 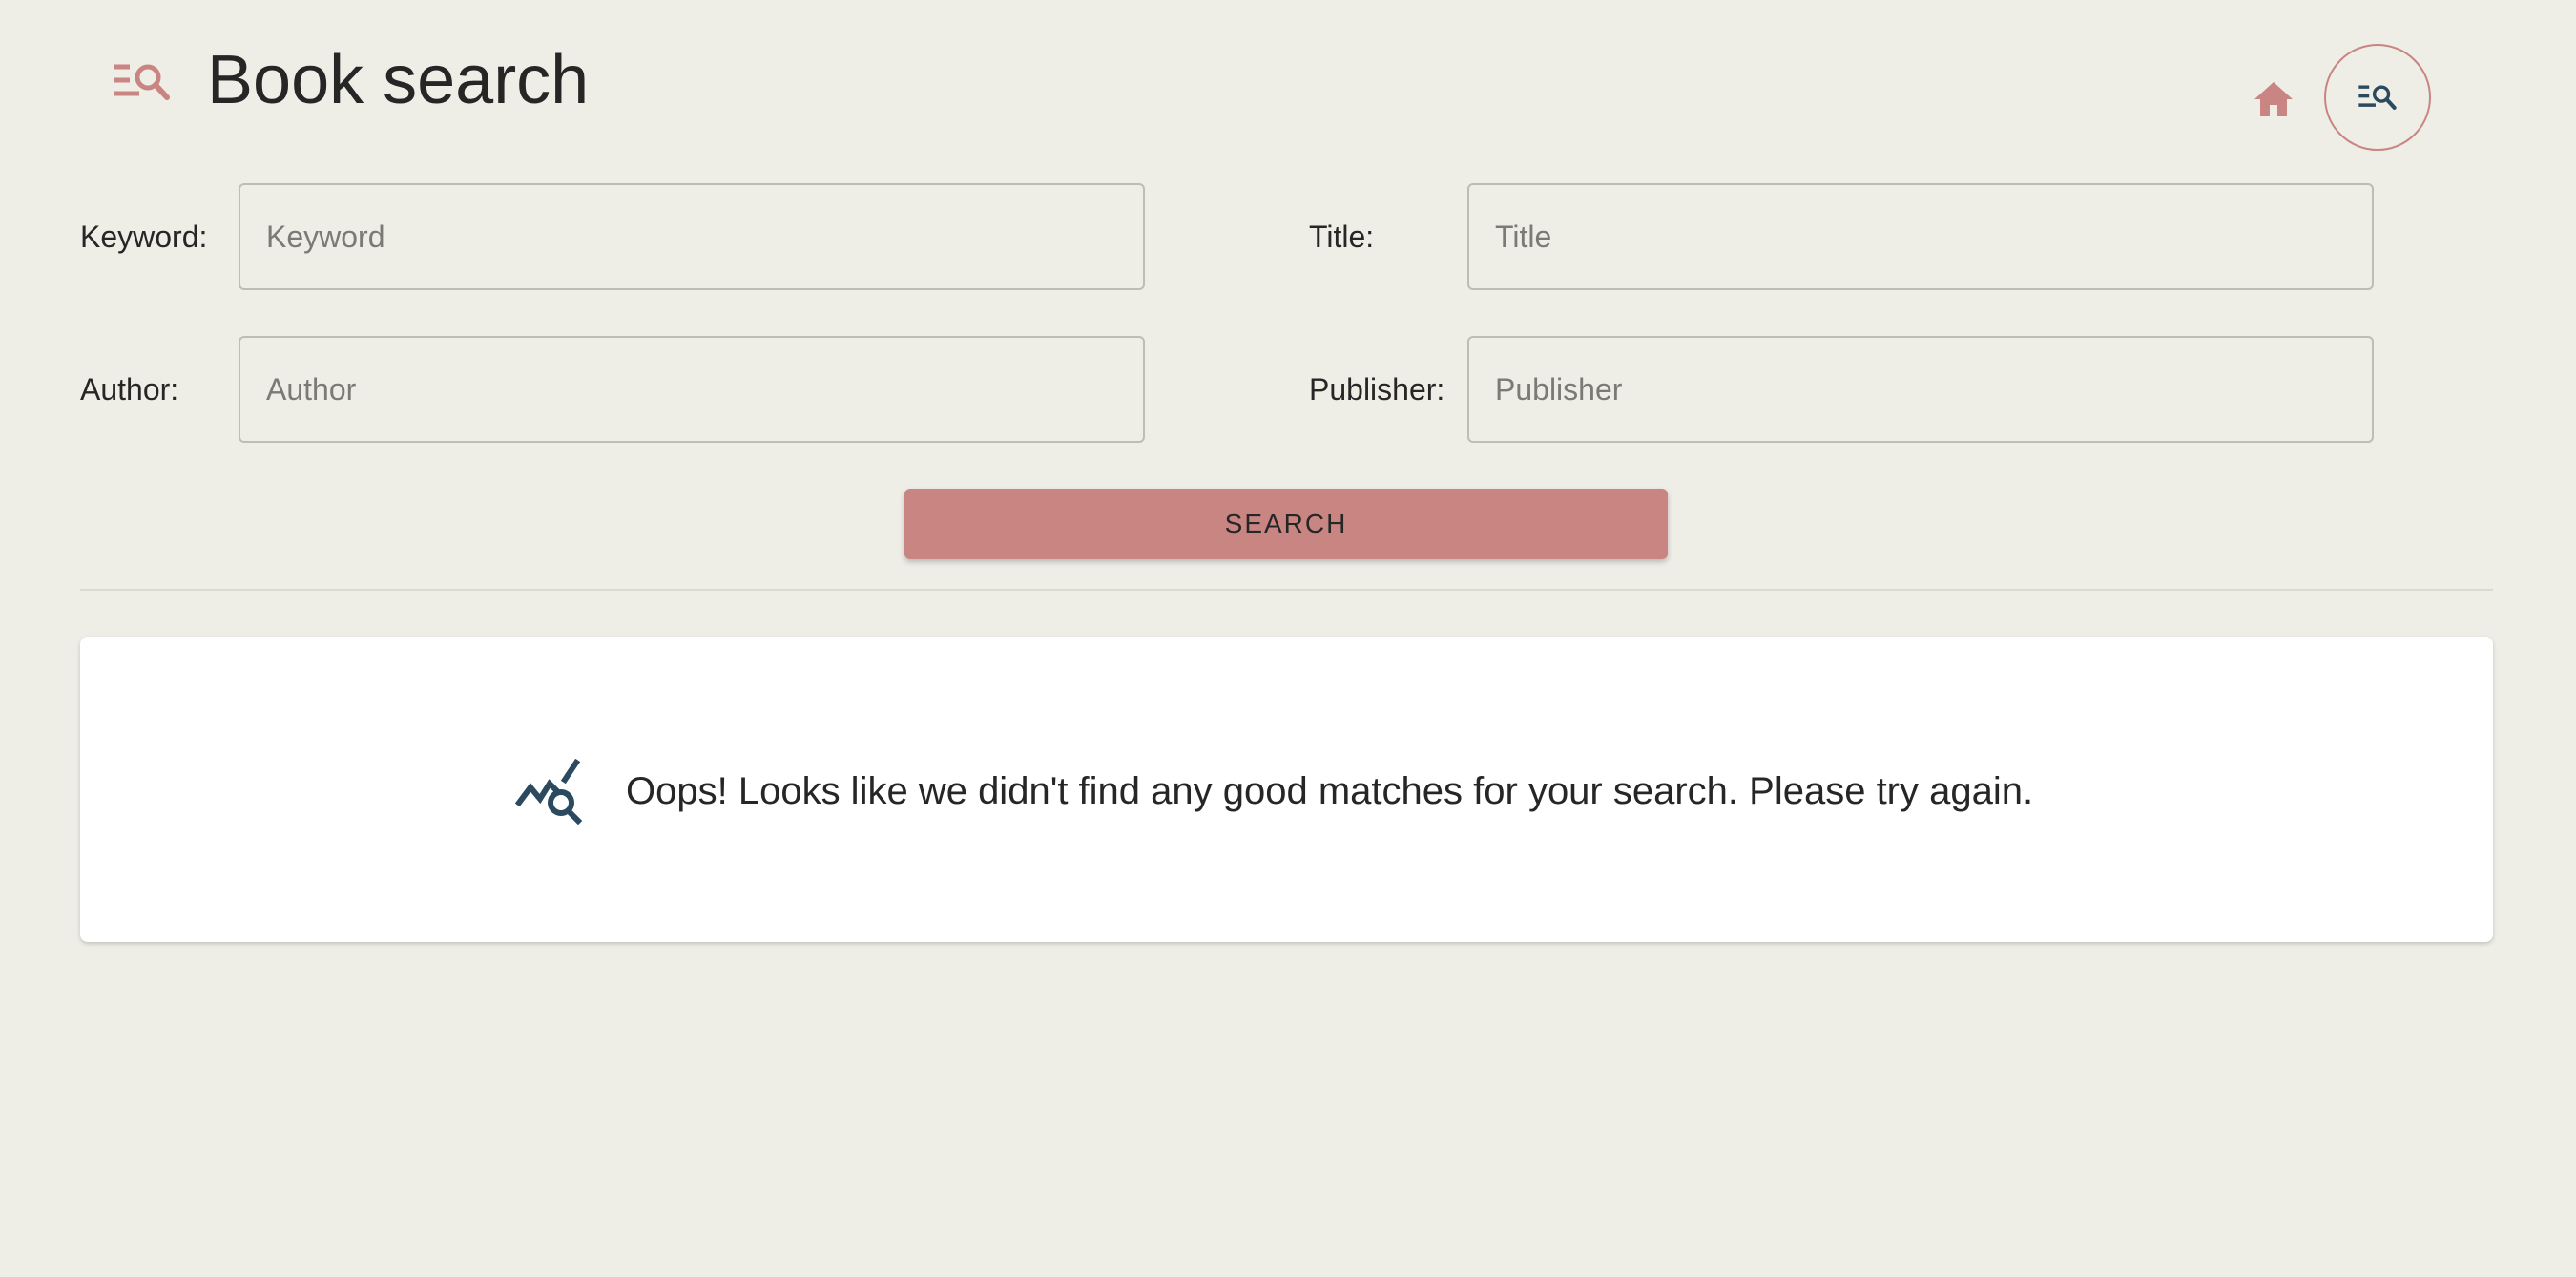 What do you see at coordinates (549, 792) in the screenshot?
I see `chart-search-icon` at bounding box center [549, 792].